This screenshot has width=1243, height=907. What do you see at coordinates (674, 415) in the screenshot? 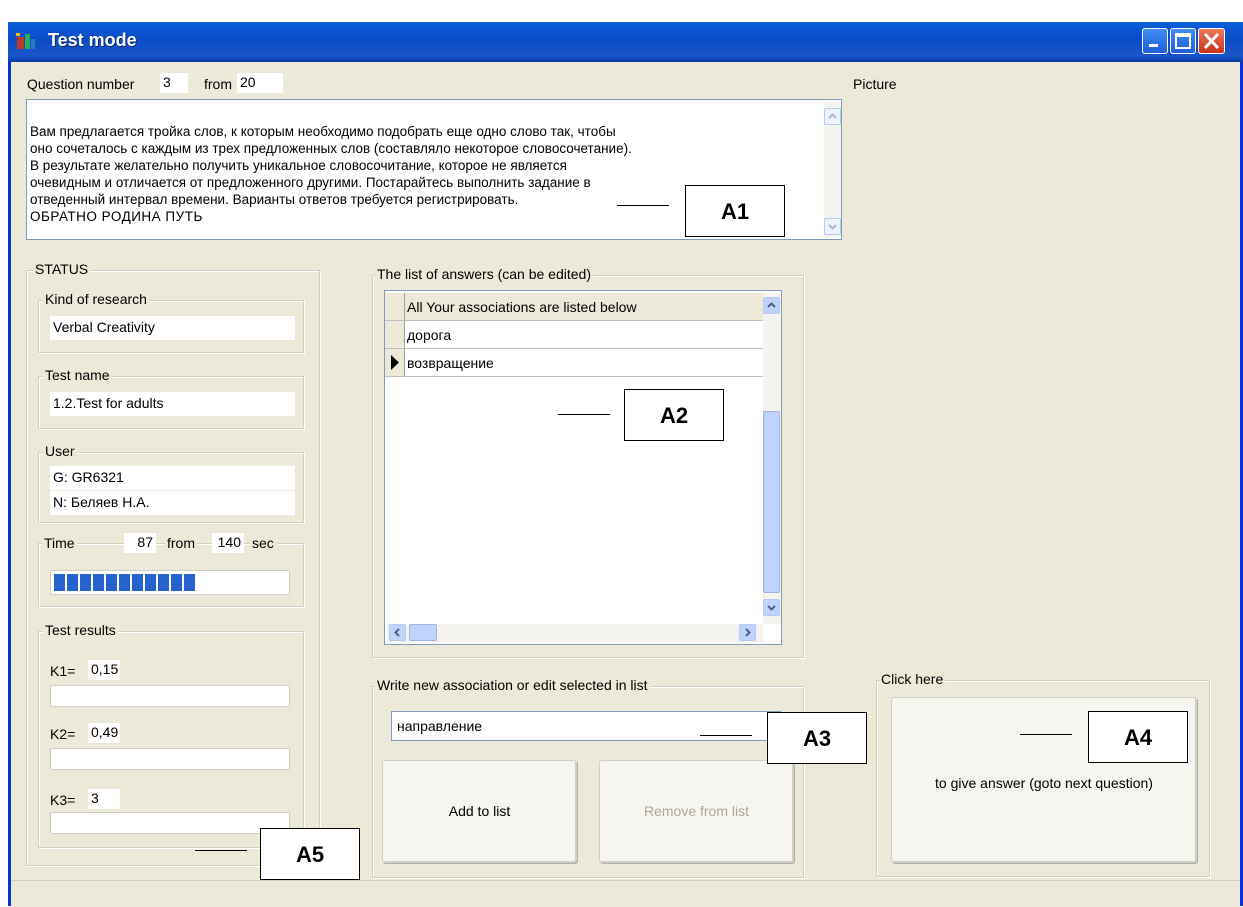
I see `callout-a2: A2` at bounding box center [674, 415].